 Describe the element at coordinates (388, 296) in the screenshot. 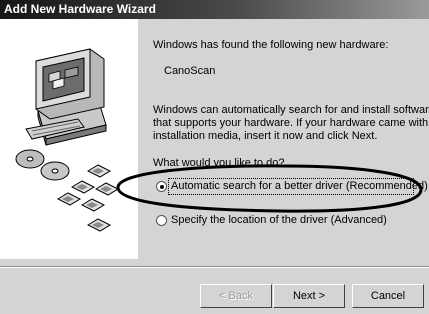

I see `cancel-button: Cancel` at that location.